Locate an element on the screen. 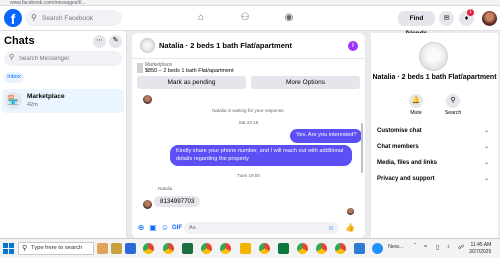 Image resolution: width=500 pixels, height=258 pixels. volume-icon: ♪ is located at coordinates (448, 247).